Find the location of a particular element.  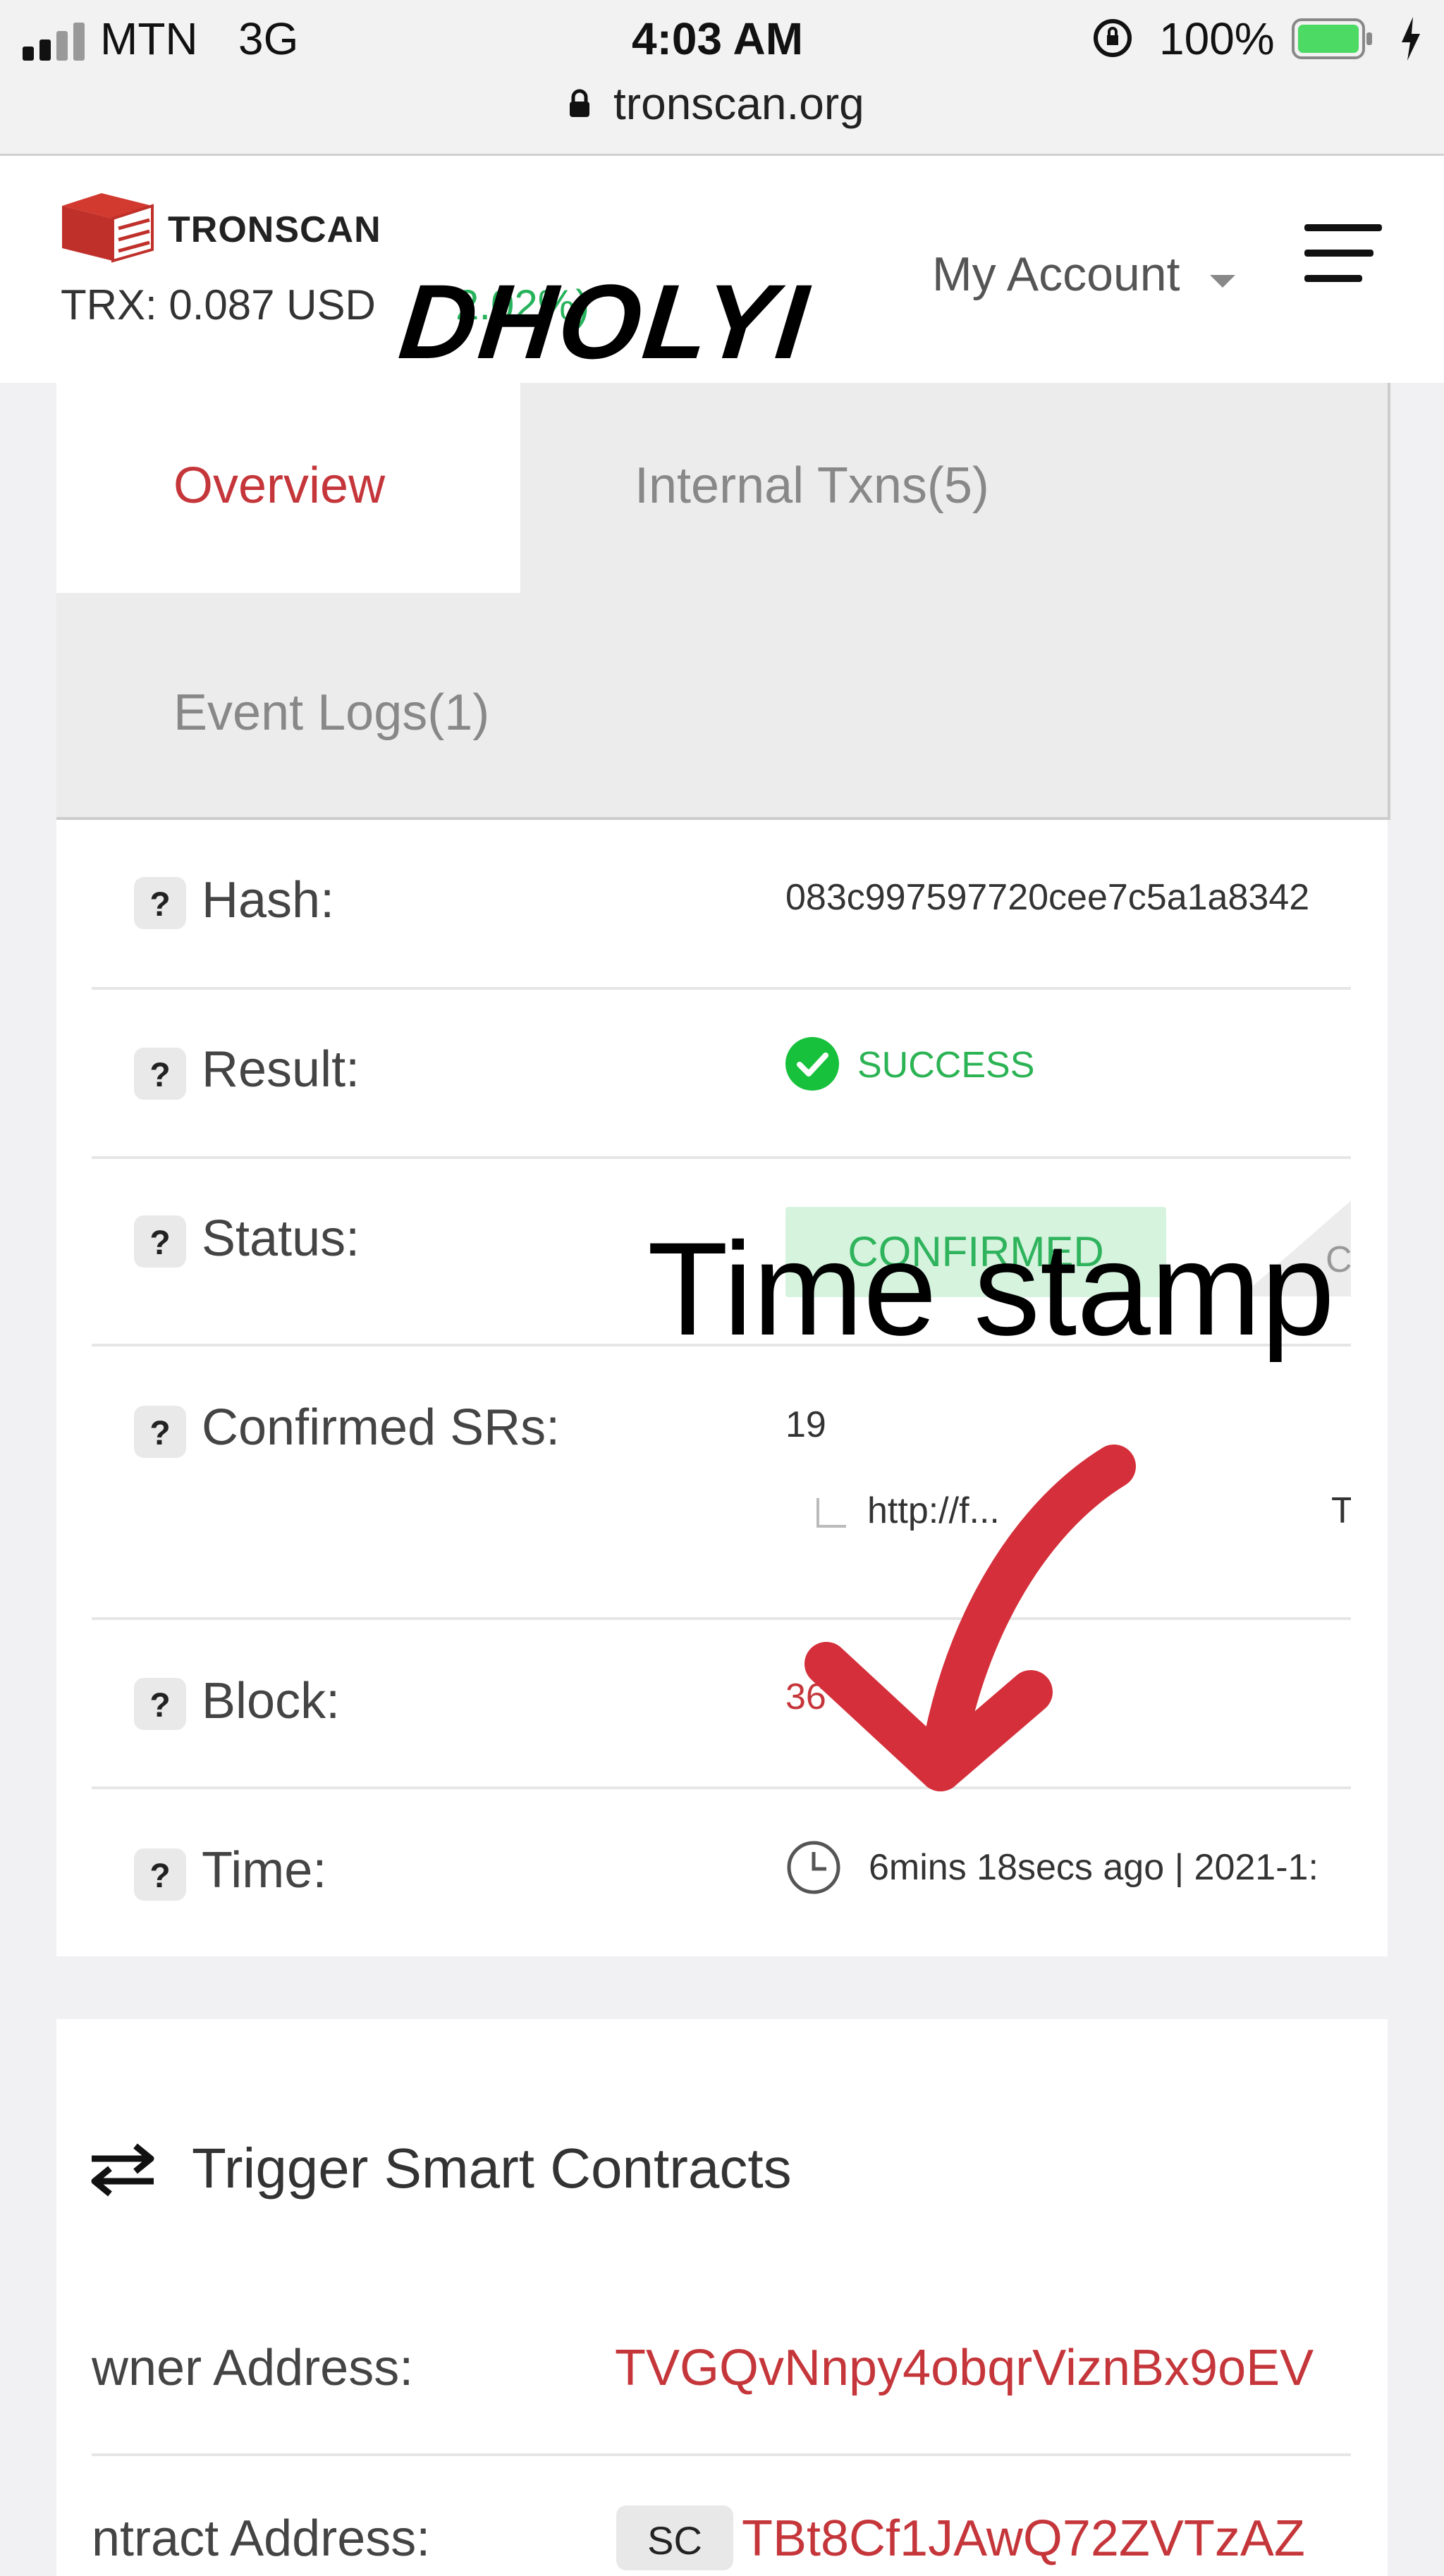

sc-badge: SC is located at coordinates (674, 2538).